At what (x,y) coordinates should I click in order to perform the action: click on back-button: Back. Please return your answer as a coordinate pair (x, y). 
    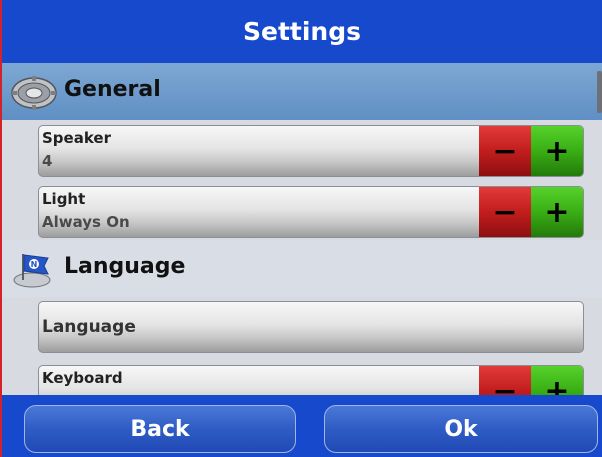
    Looking at the image, I should click on (160, 429).